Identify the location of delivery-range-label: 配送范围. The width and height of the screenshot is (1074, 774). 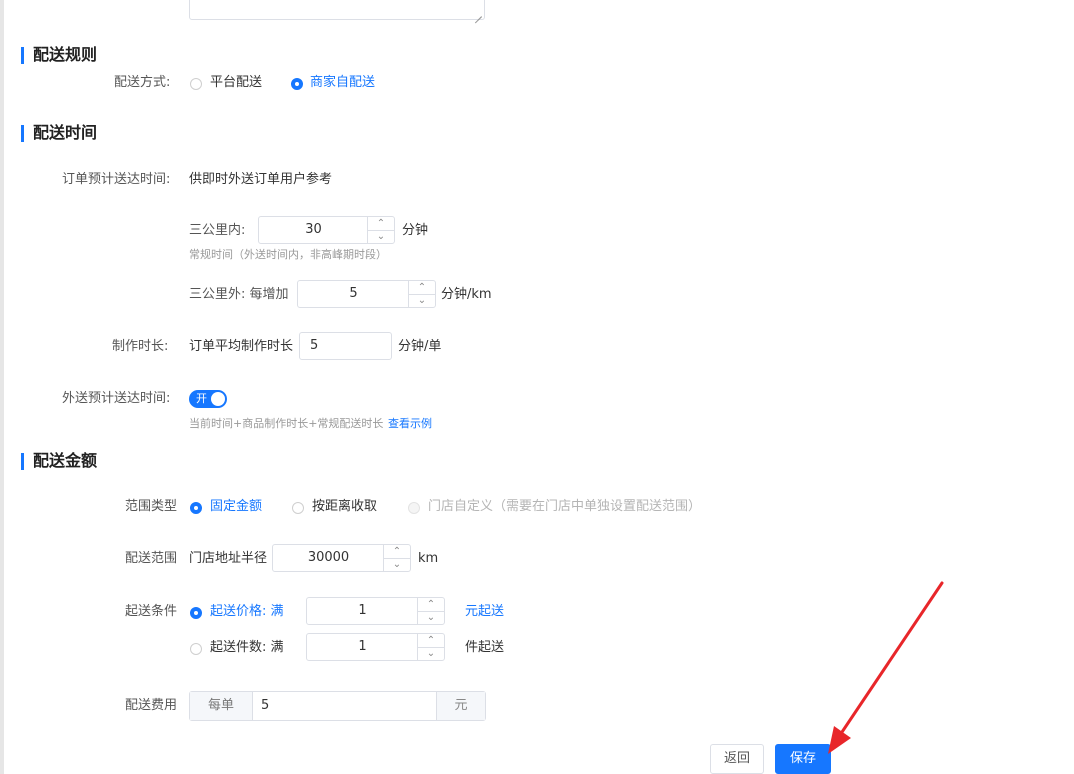
(151, 558).